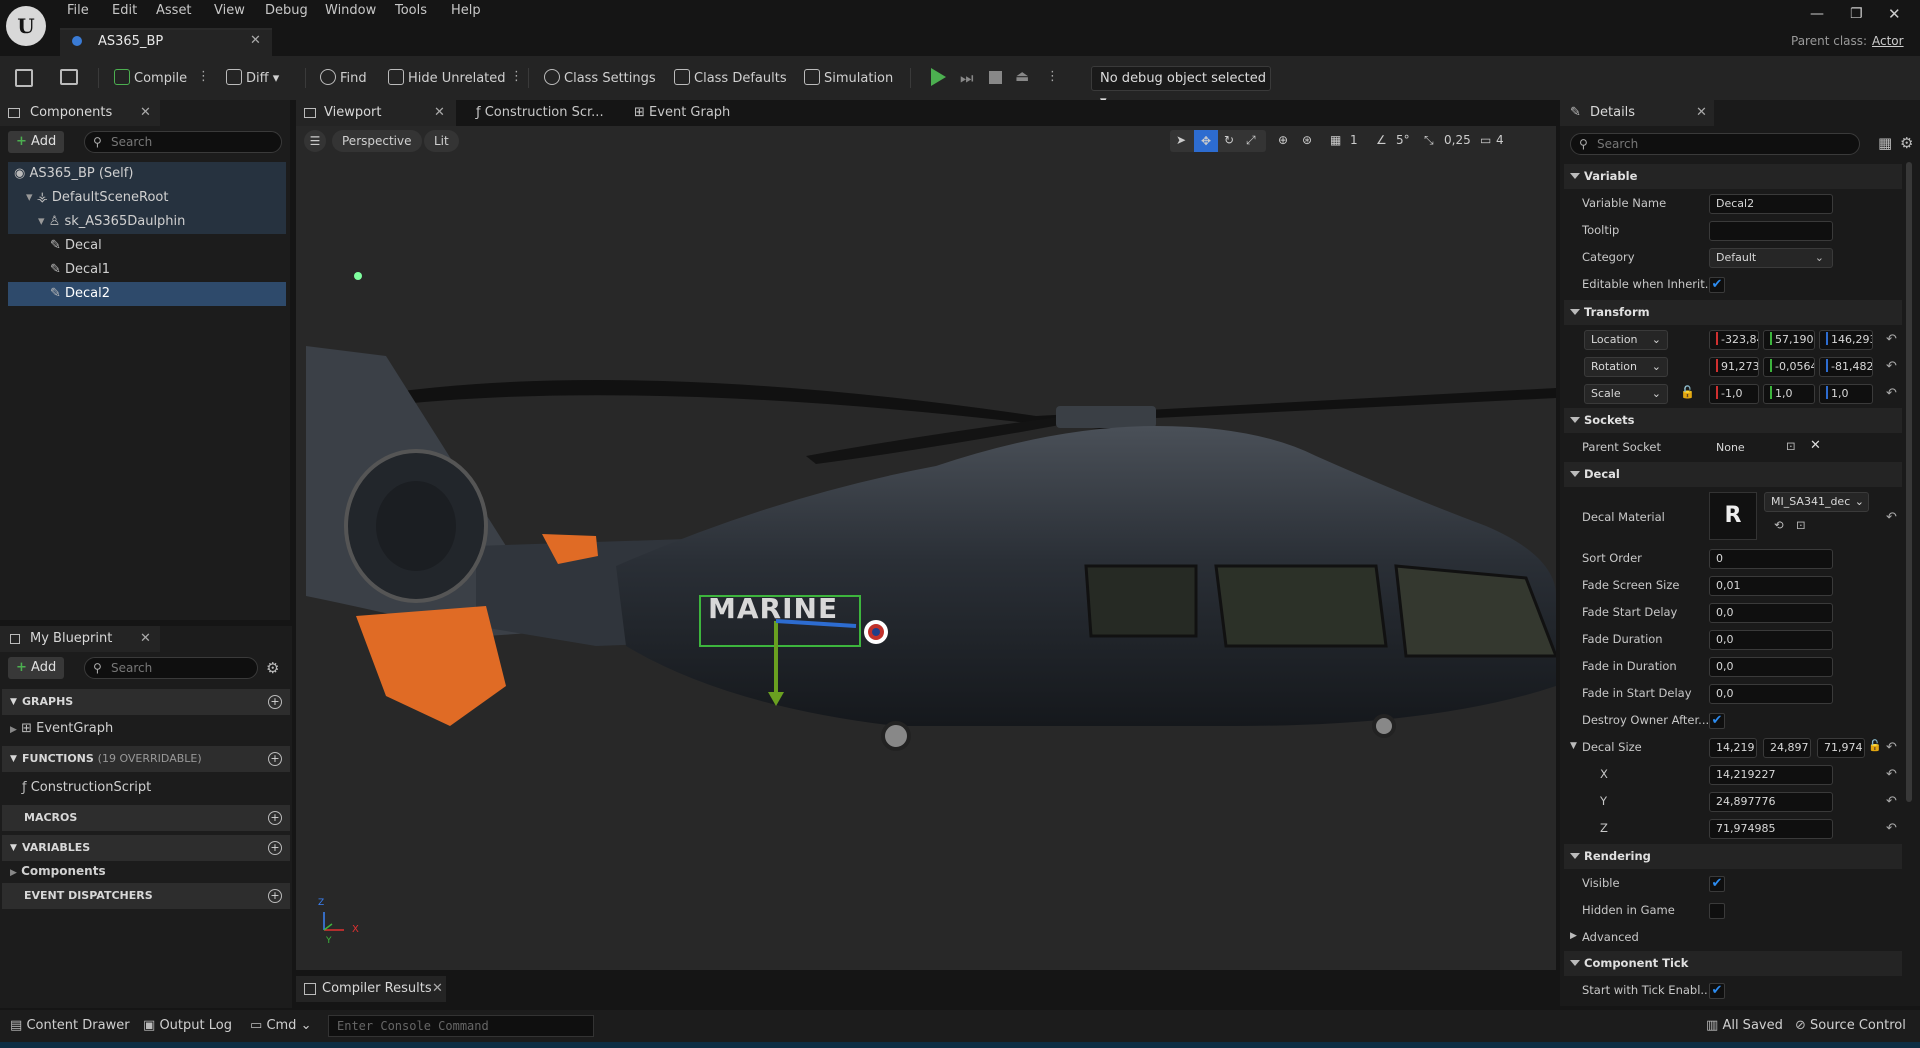 This screenshot has height=1048, width=1920. What do you see at coordinates (24, 78) in the screenshot?
I see `save-icon` at bounding box center [24, 78].